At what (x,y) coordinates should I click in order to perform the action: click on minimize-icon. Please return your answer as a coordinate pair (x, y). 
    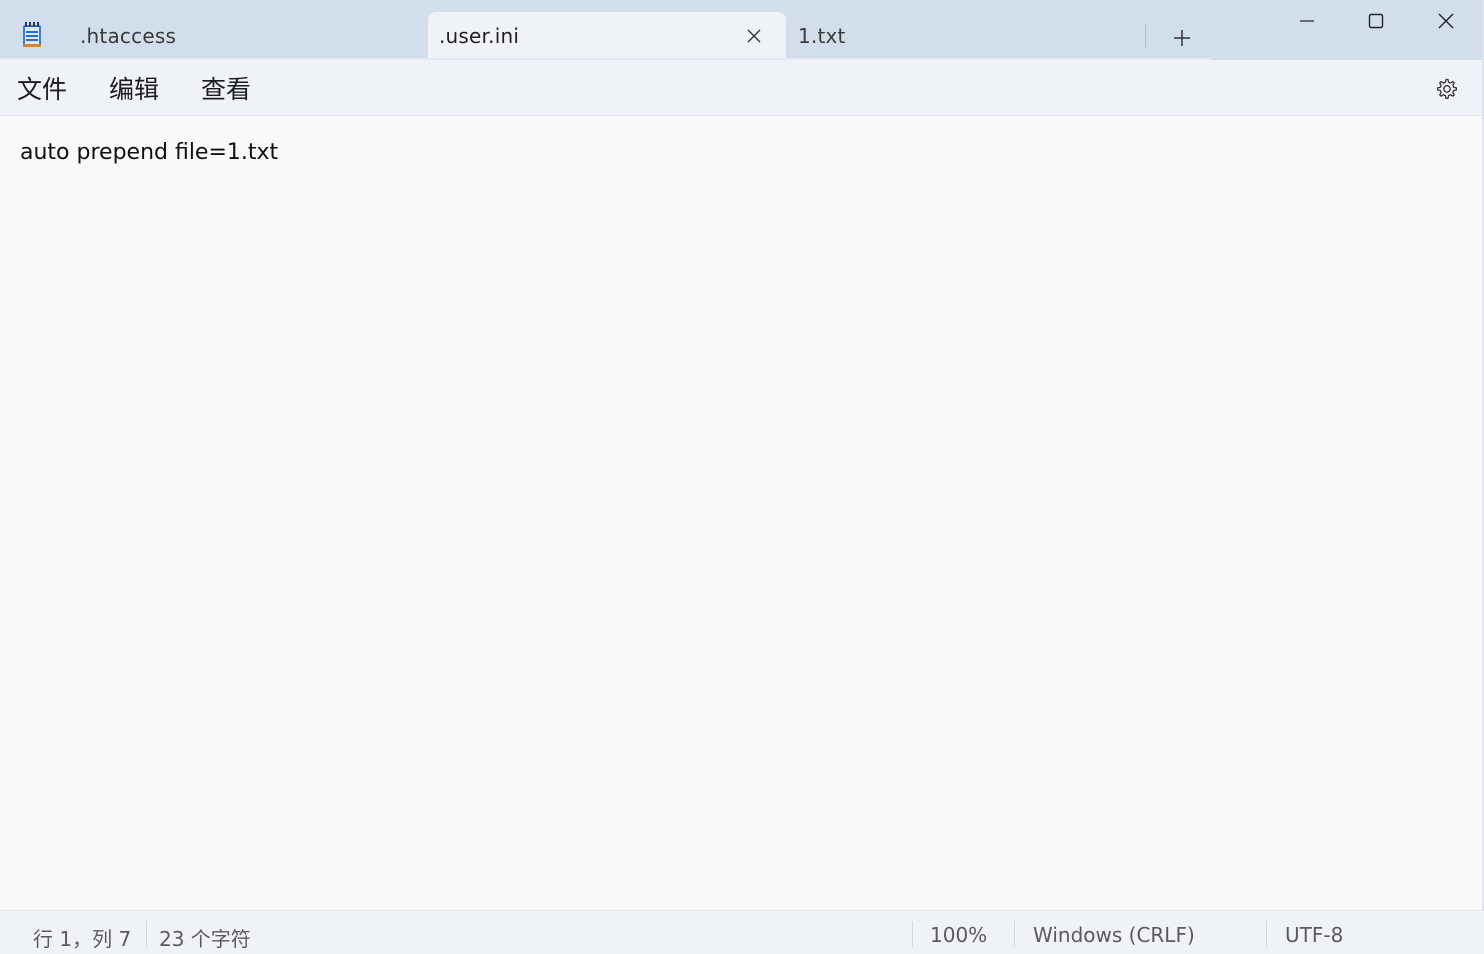
    Looking at the image, I should click on (1307, 21).